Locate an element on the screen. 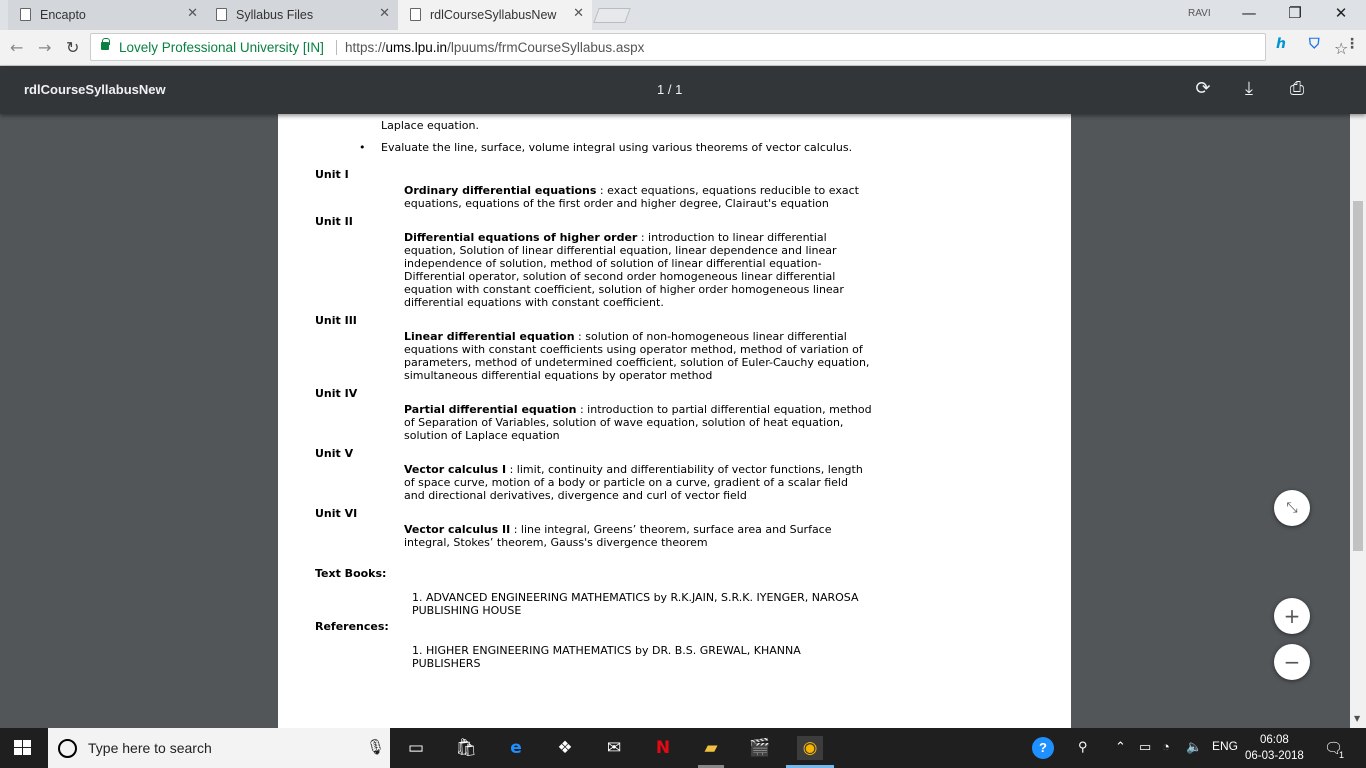  unit-topic: Linear differential equation is located at coordinates (489, 336).